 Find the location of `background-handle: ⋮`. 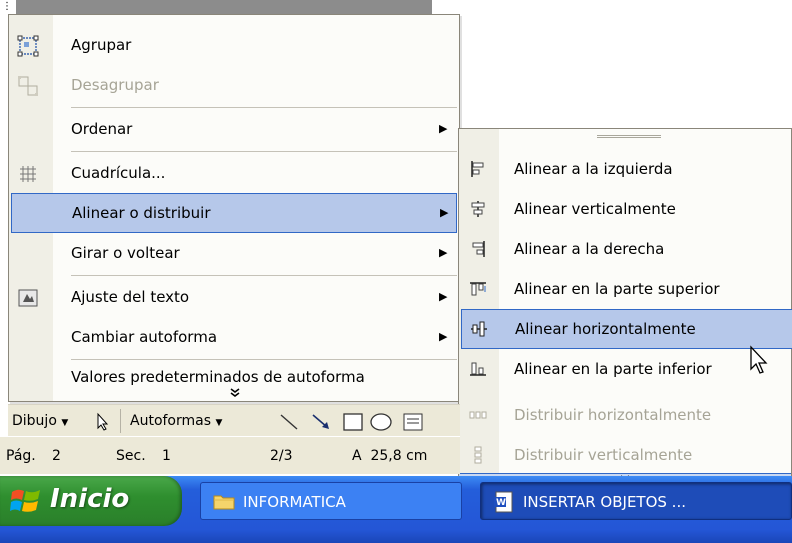

background-handle: ⋮ is located at coordinates (7, 6).